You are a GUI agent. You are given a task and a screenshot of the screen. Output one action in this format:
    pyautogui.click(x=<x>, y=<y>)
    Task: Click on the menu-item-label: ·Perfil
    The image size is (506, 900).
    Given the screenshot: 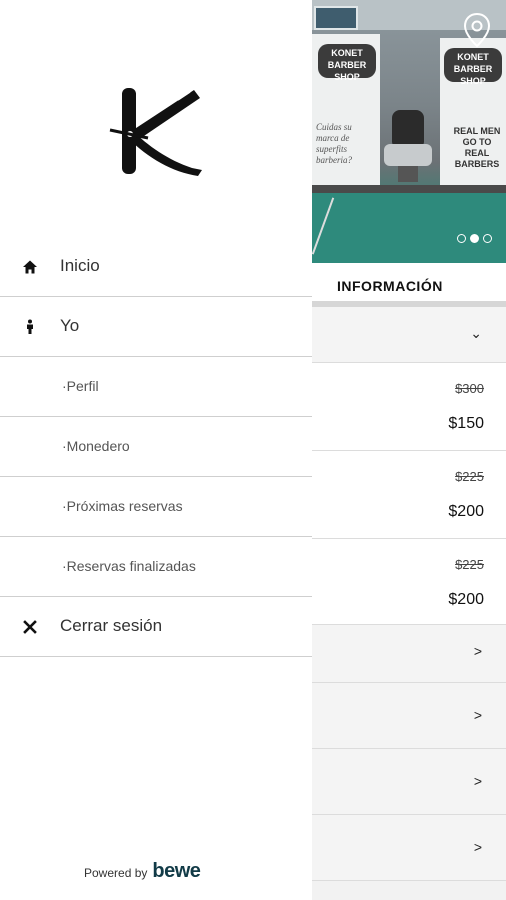 What is the action you would take?
    pyautogui.click(x=80, y=386)
    